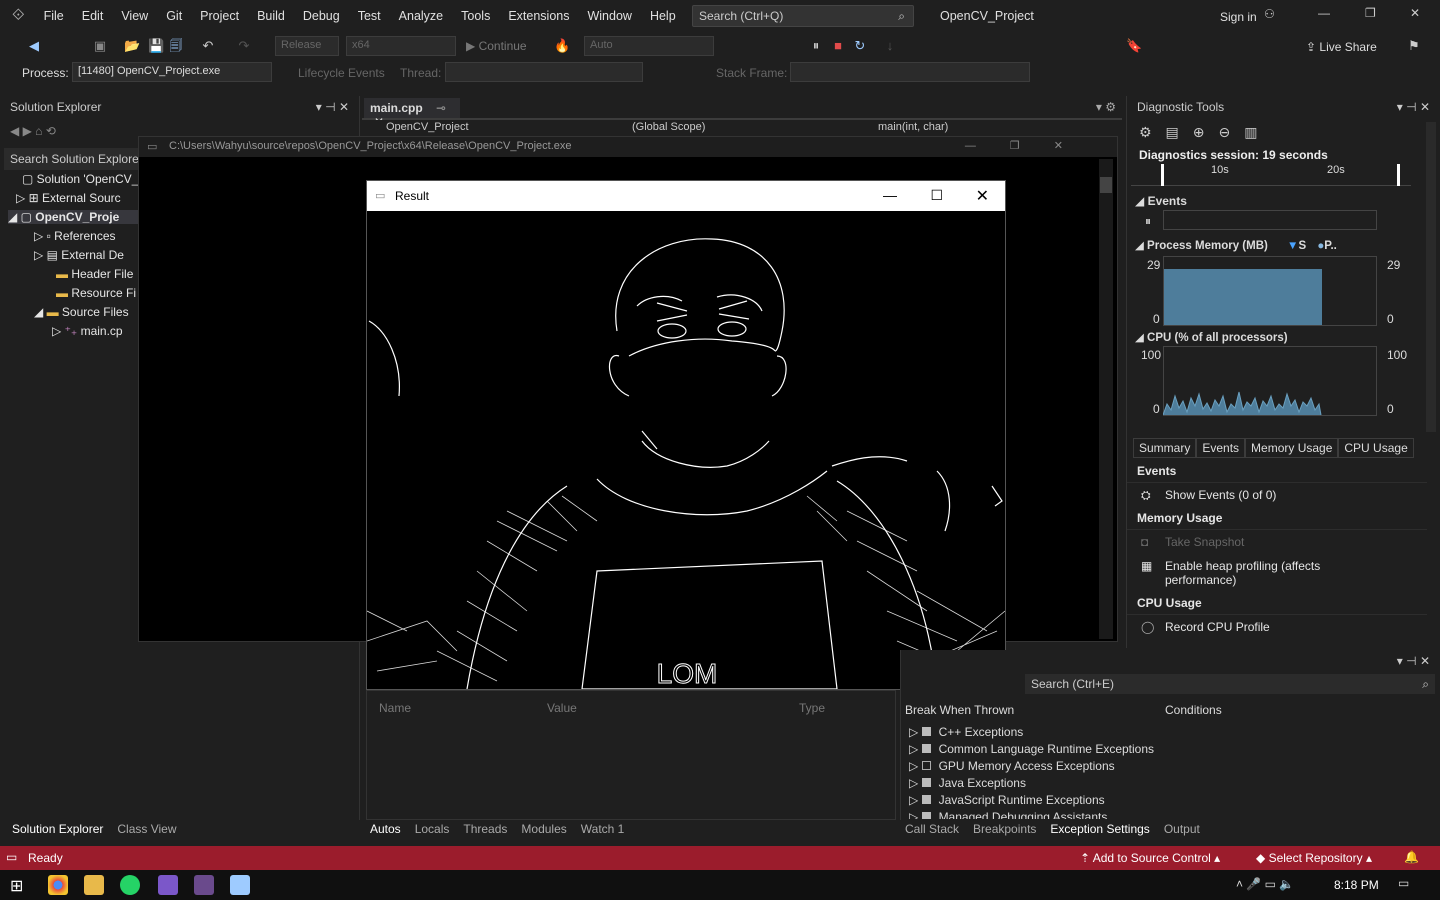 The width and height of the screenshot is (1440, 900). Describe the element at coordinates (1376, 448) in the screenshot. I see `tab-cpu-usage: CPU Usage` at that location.